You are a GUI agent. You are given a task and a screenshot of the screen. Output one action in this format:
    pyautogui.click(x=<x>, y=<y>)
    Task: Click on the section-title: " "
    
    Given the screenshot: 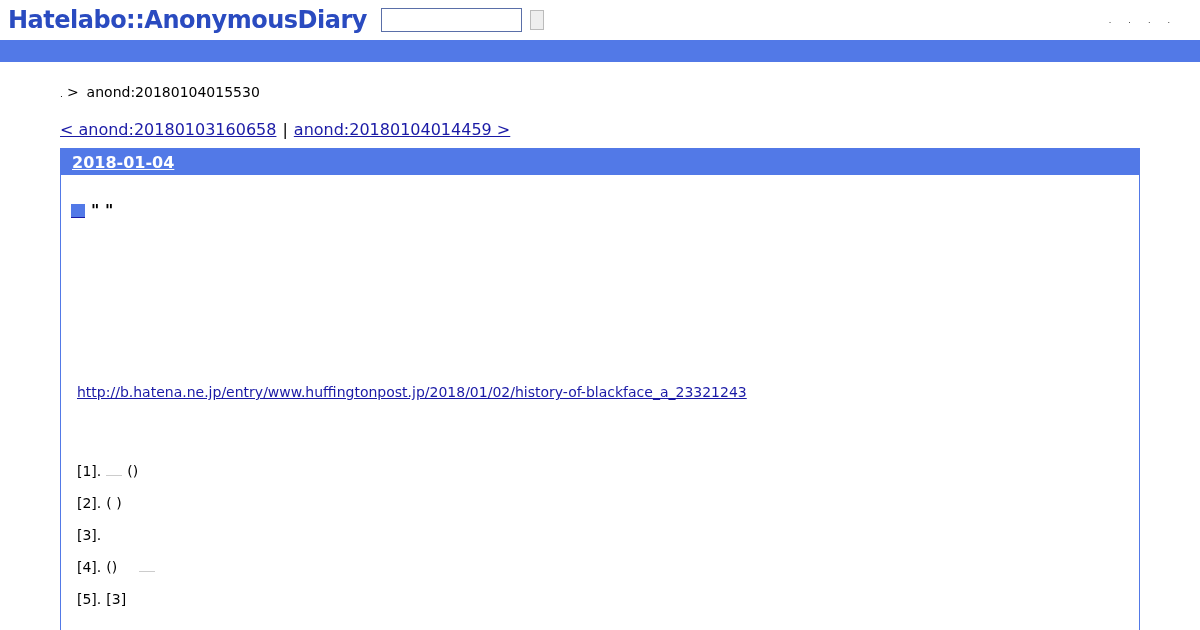 What is the action you would take?
    pyautogui.click(x=102, y=210)
    